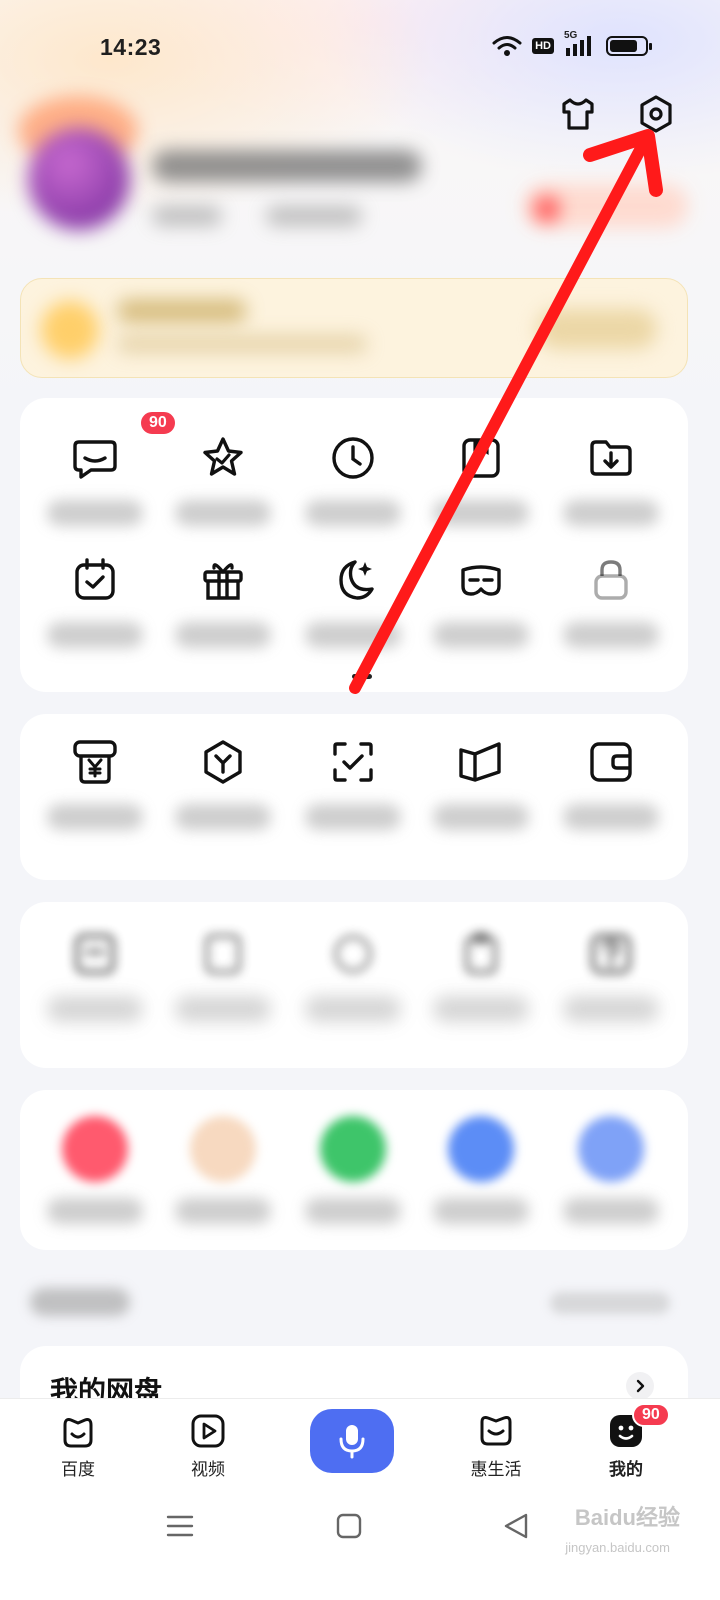 This screenshot has width=720, height=1600. Describe the element at coordinates (223, 479) in the screenshot. I see `tool-favorites` at that location.